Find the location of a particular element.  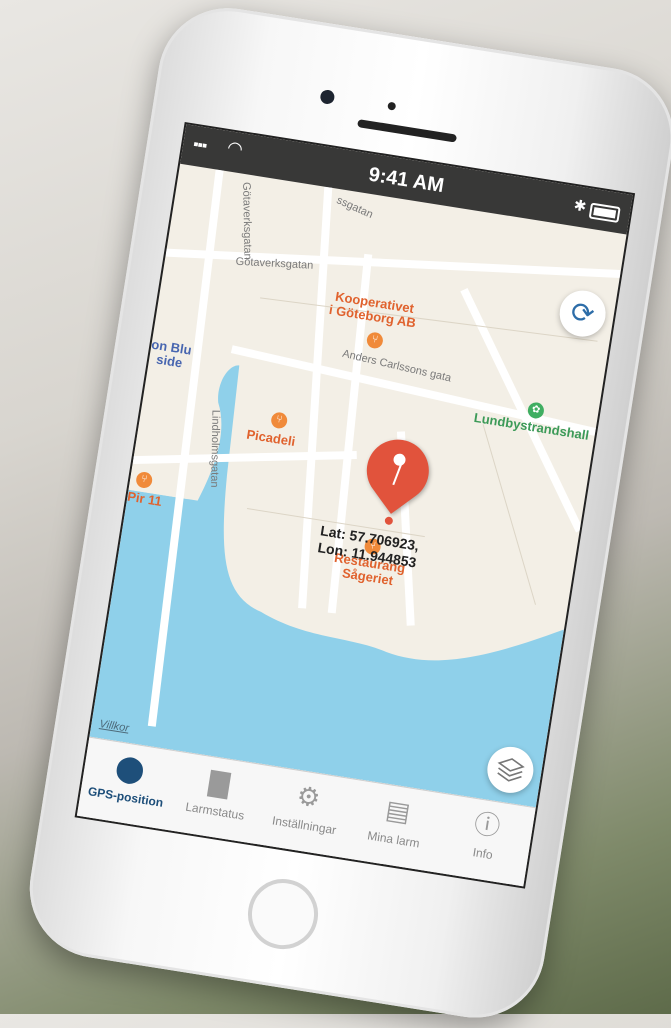

tab-info: ⓘ Info is located at coordinates (485, 840).